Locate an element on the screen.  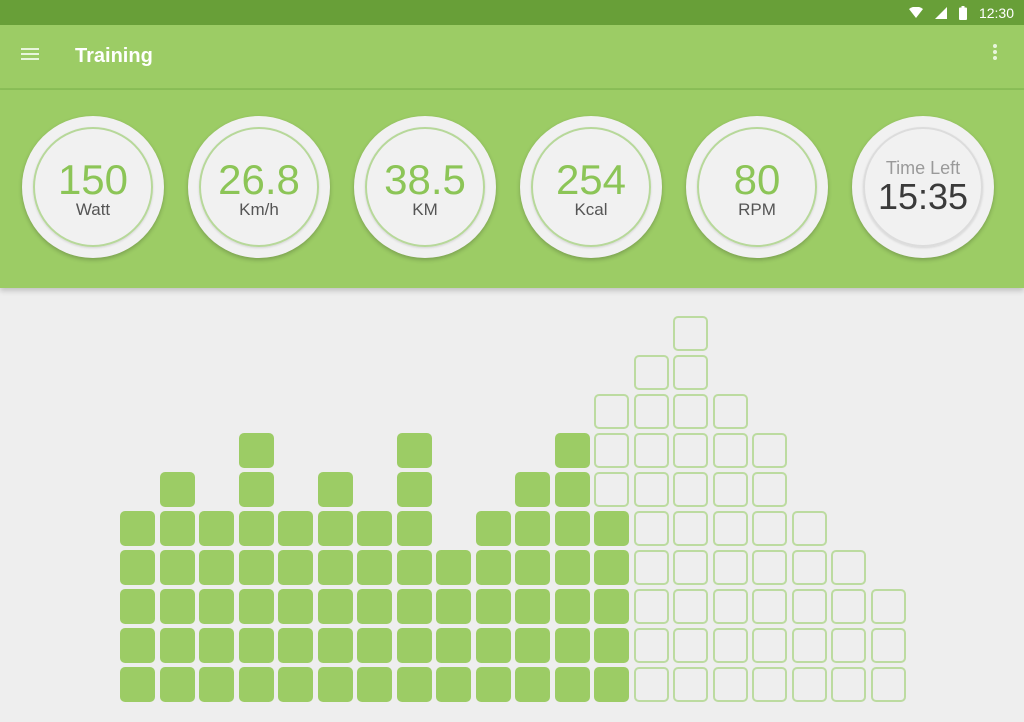
menu-button is located at coordinates (30, 57).